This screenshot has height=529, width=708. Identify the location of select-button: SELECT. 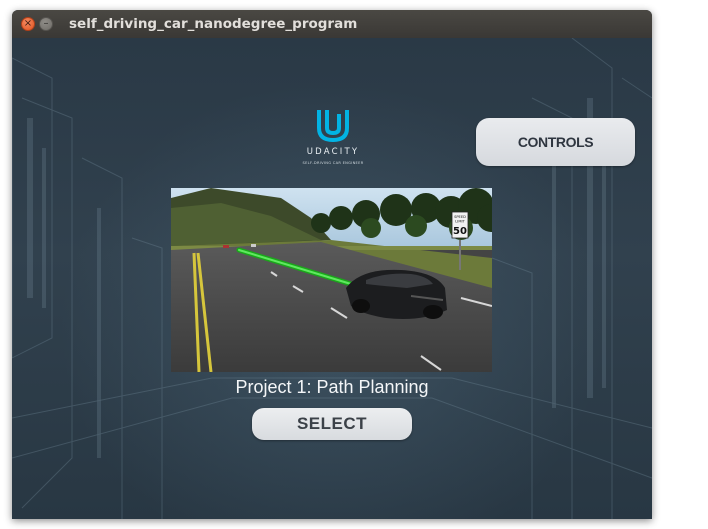
(332, 424).